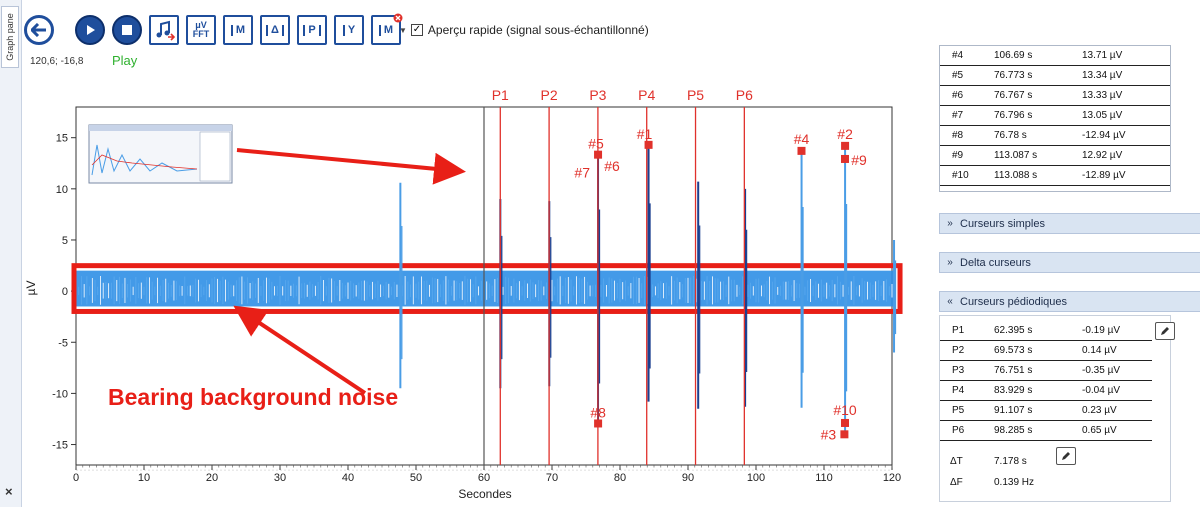 Image resolution: width=1200 pixels, height=507 pixels. I want to click on periodic-cursor-icon: P, so click(312, 30).